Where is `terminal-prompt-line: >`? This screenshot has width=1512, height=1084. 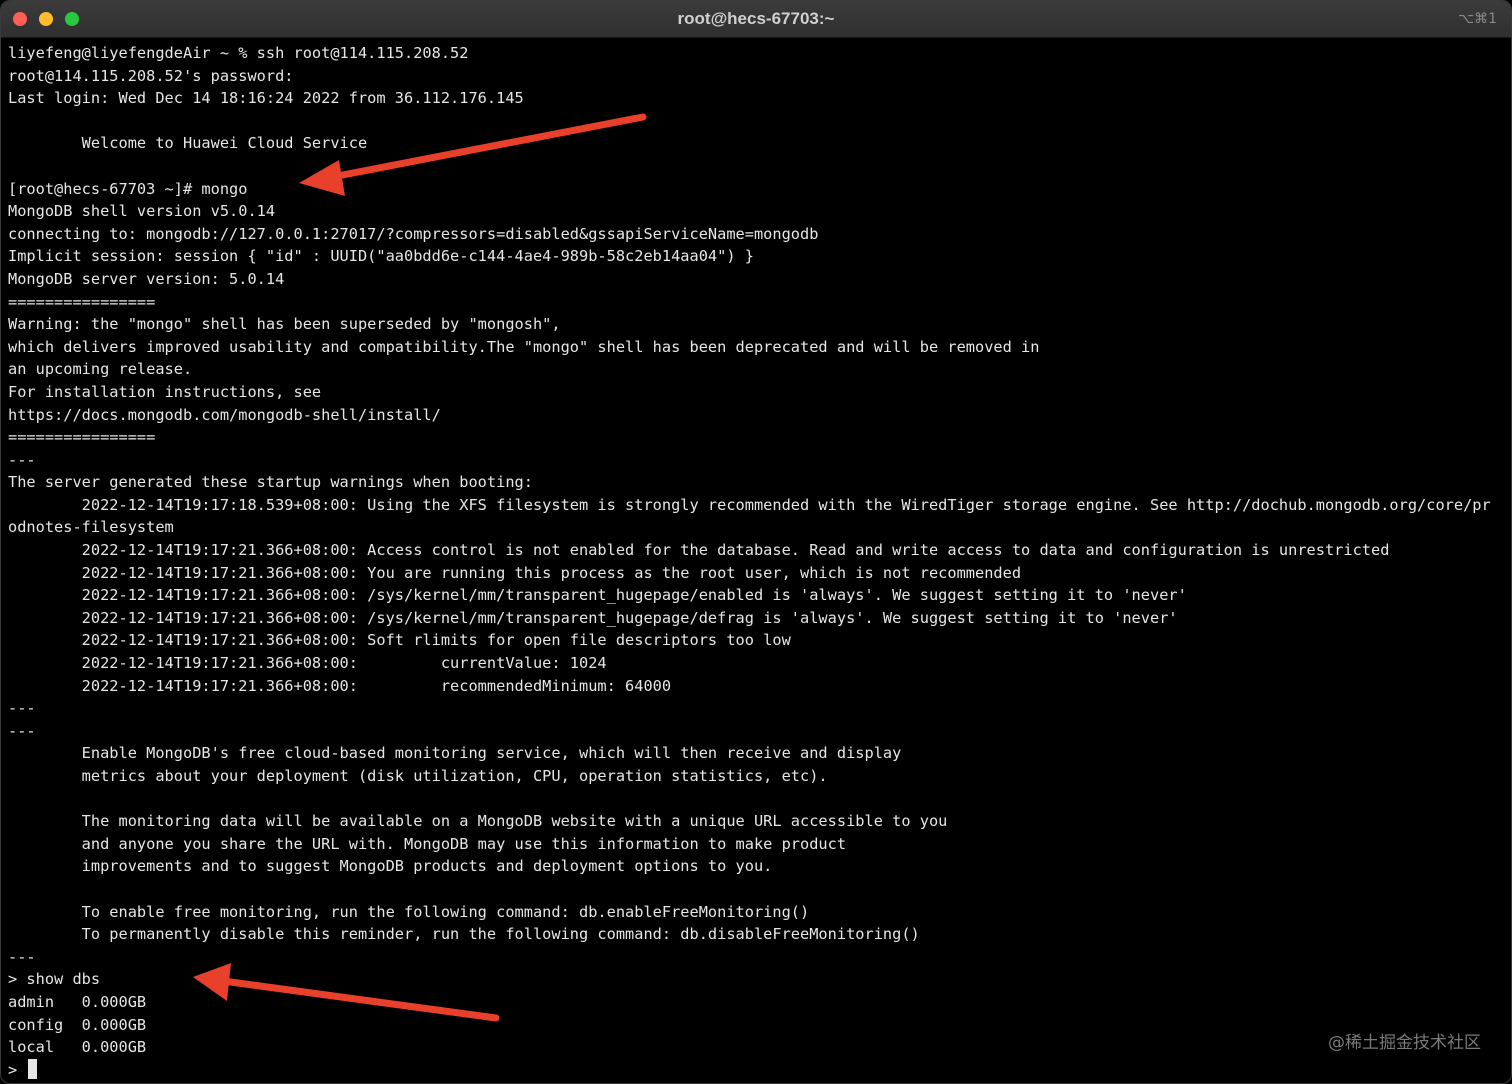 terminal-prompt-line: > is located at coordinates (759, 1070).